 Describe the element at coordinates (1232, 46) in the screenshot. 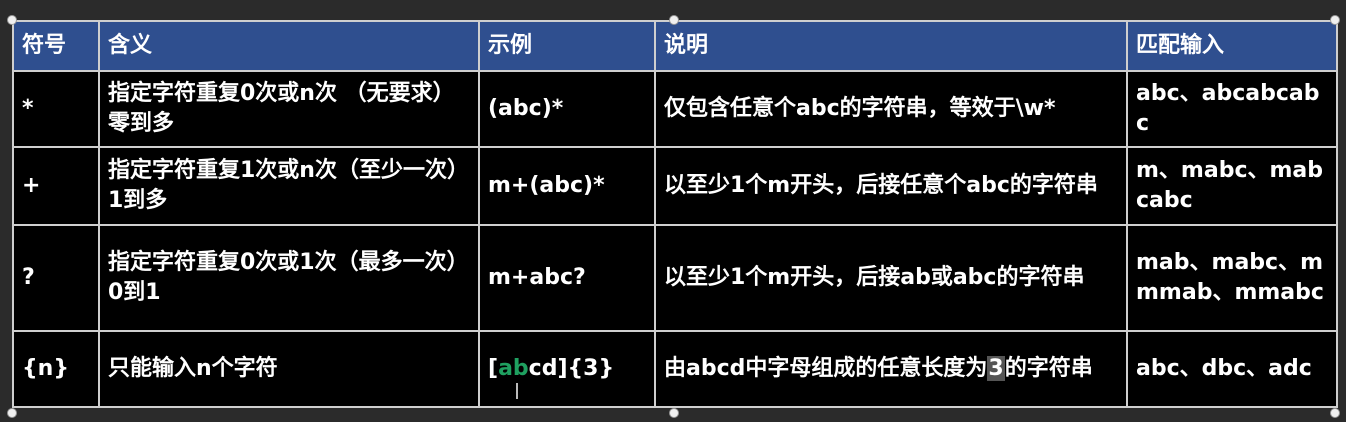

I see `header-match-input: 匹配输入` at that location.